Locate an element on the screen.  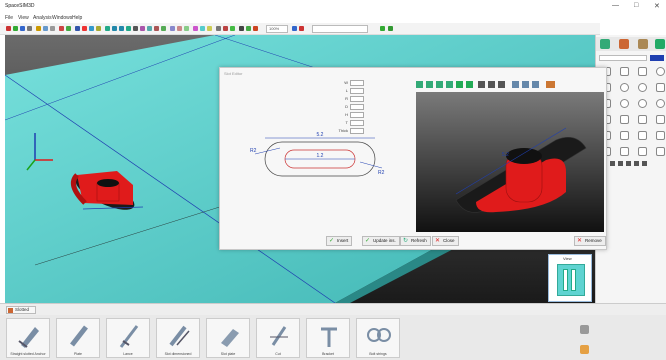
fit-icon is located at coordinates (515, 84).